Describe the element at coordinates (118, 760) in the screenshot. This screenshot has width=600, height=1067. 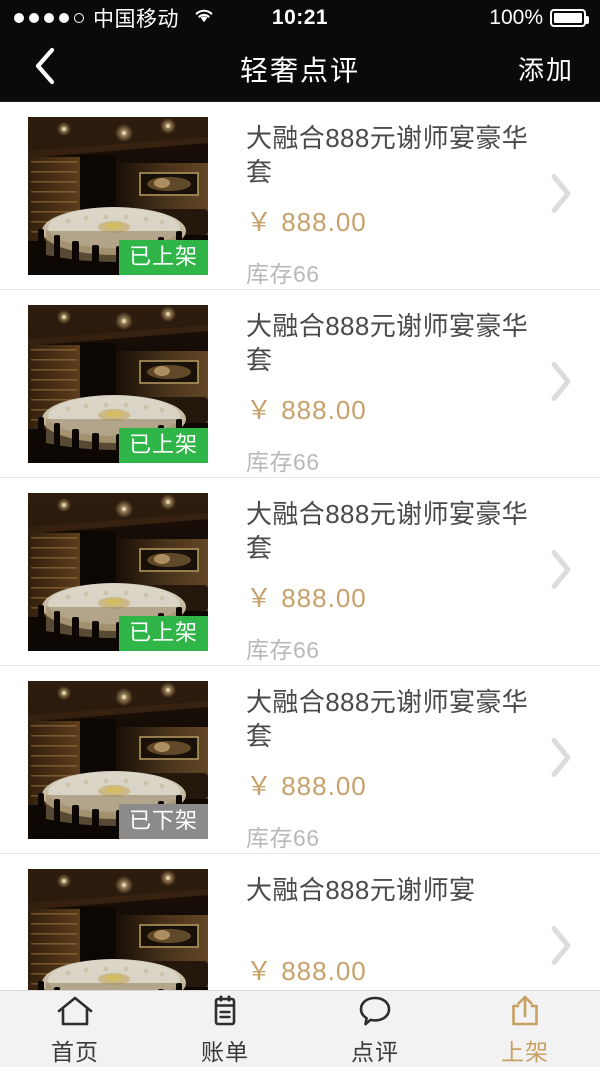
I see `product-thumbnail: 已下架` at that location.